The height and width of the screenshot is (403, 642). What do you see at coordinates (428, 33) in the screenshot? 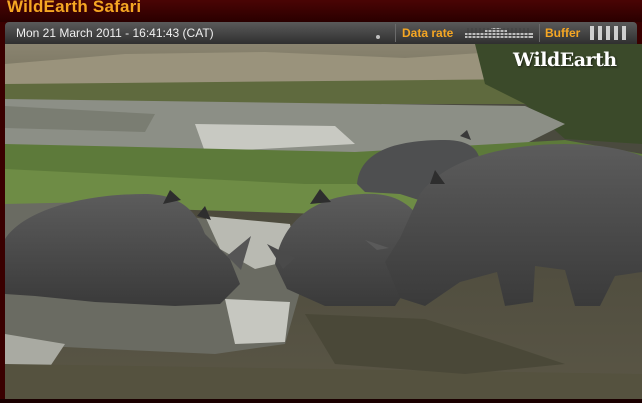
I see `data-rate-label: Data rate` at bounding box center [428, 33].